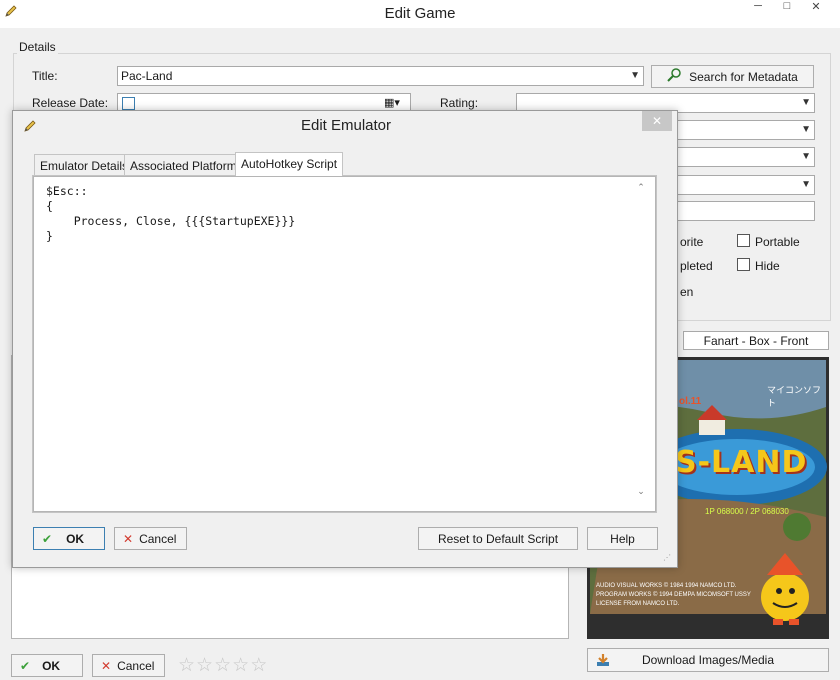 The height and width of the screenshot is (680, 840). I want to click on credits-line3: LICENSE FROM NAMCO LTD., so click(638, 604).